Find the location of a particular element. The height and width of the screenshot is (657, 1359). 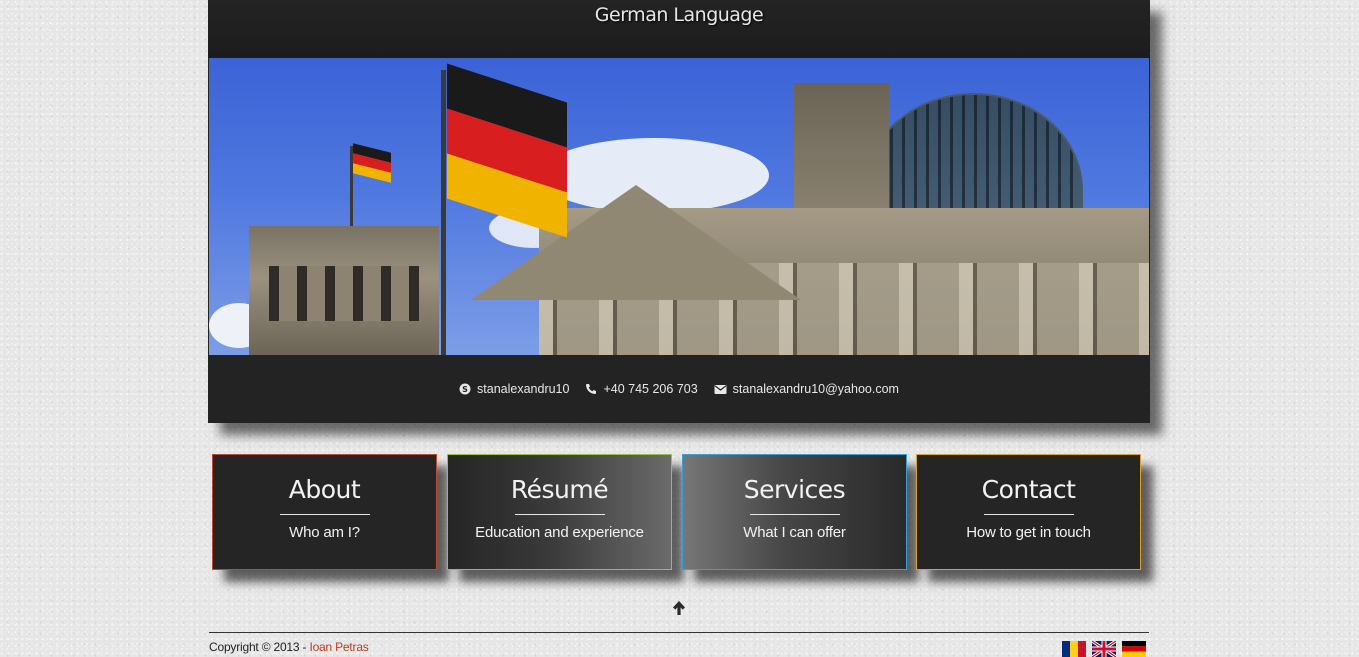

contact-email: stanalexandru10@yahoo.com is located at coordinates (806, 389).